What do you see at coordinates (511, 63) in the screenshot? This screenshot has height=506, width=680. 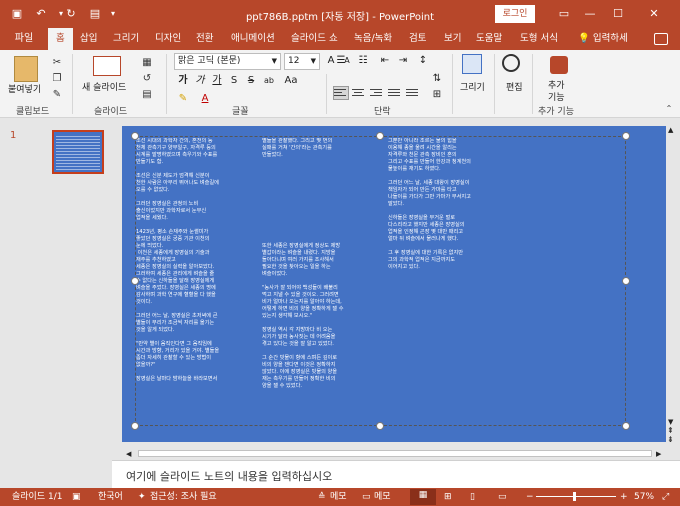 I see `search-icon` at bounding box center [511, 63].